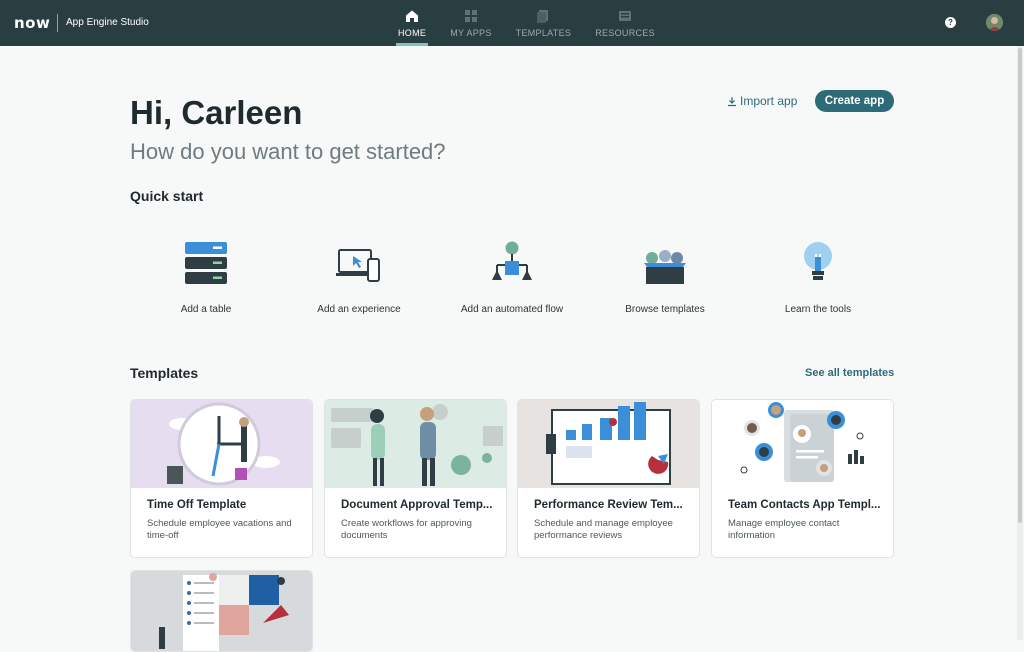 This screenshot has width=1024, height=652. Describe the element at coordinates (950, 22) in the screenshot. I see `help-icon: ?` at that location.